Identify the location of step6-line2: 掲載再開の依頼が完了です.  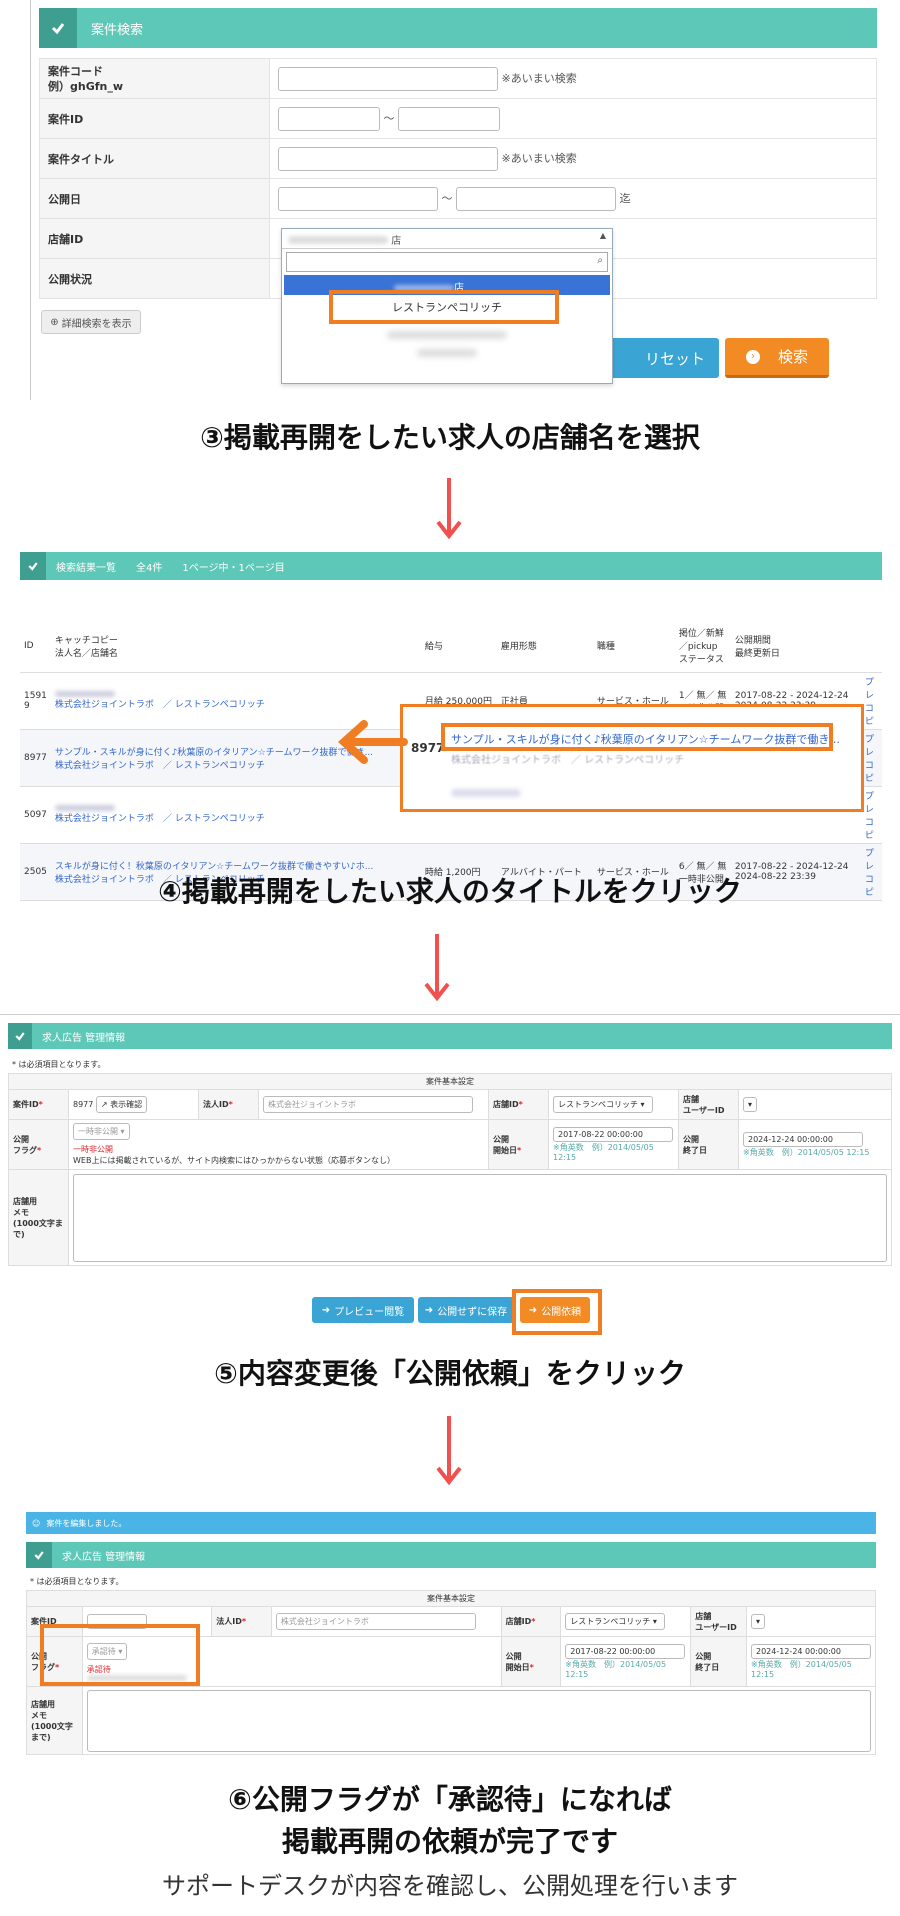
(449, 1841).